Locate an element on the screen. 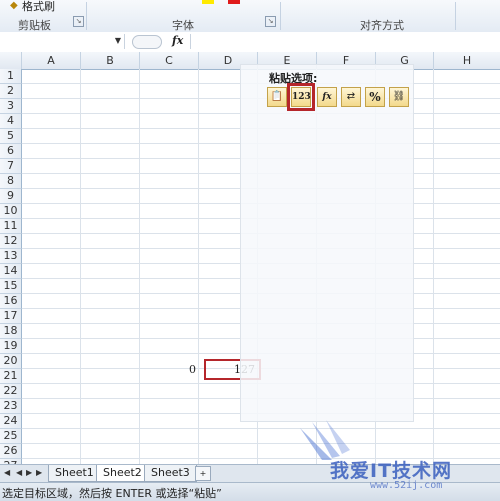 This screenshot has height=501, width=500. column-header-c: C is located at coordinates (169, 60).